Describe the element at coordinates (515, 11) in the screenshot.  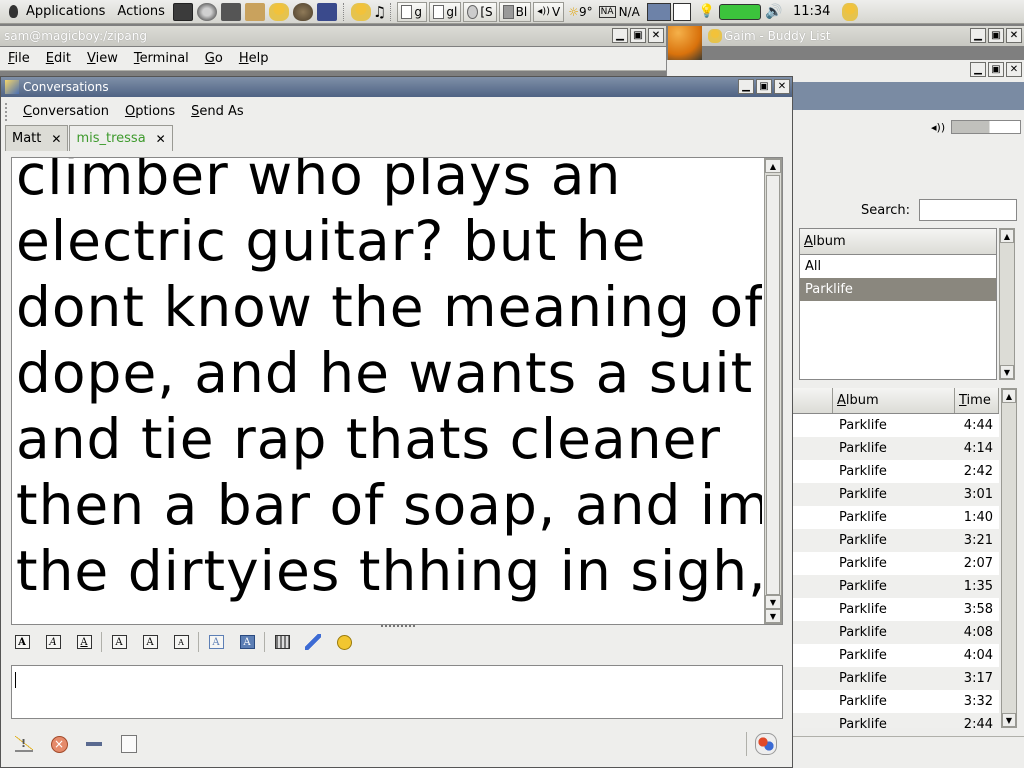
I see `taskbar-button-4: Bl` at that location.